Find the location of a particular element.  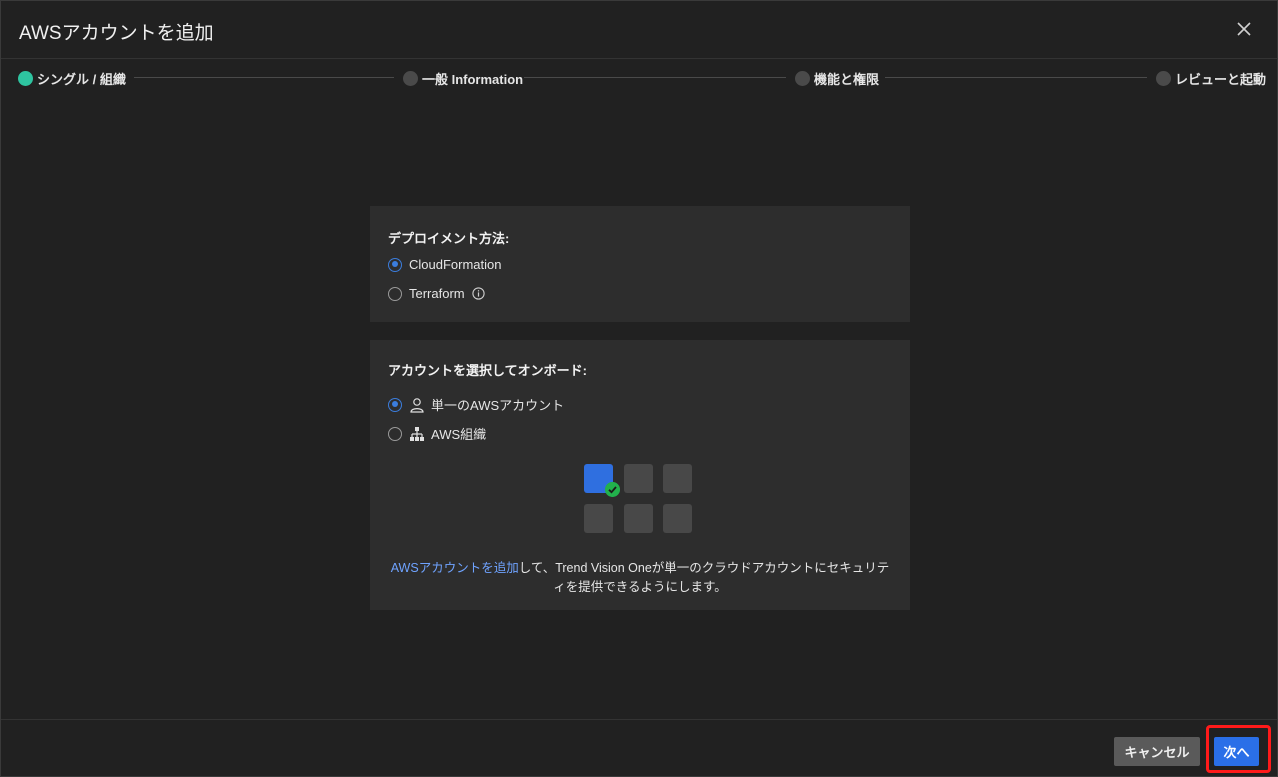

add-aws-account-link: AWSアカウントを追加 is located at coordinates (455, 568).